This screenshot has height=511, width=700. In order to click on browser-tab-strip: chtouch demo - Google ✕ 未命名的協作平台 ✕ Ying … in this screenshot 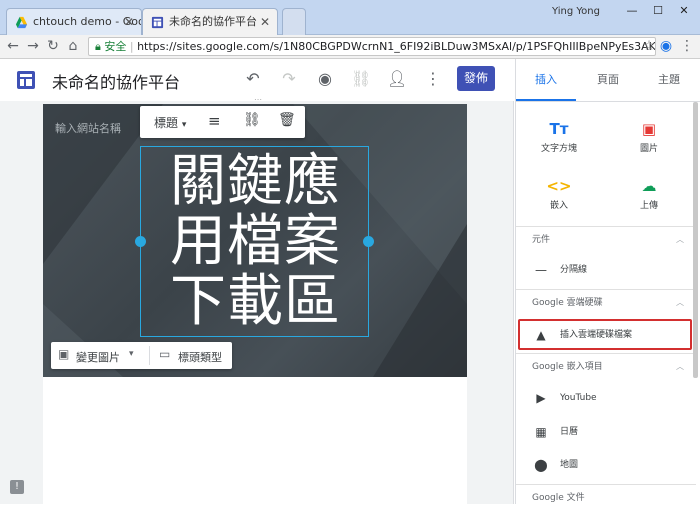, I will do `click(350, 18)`.